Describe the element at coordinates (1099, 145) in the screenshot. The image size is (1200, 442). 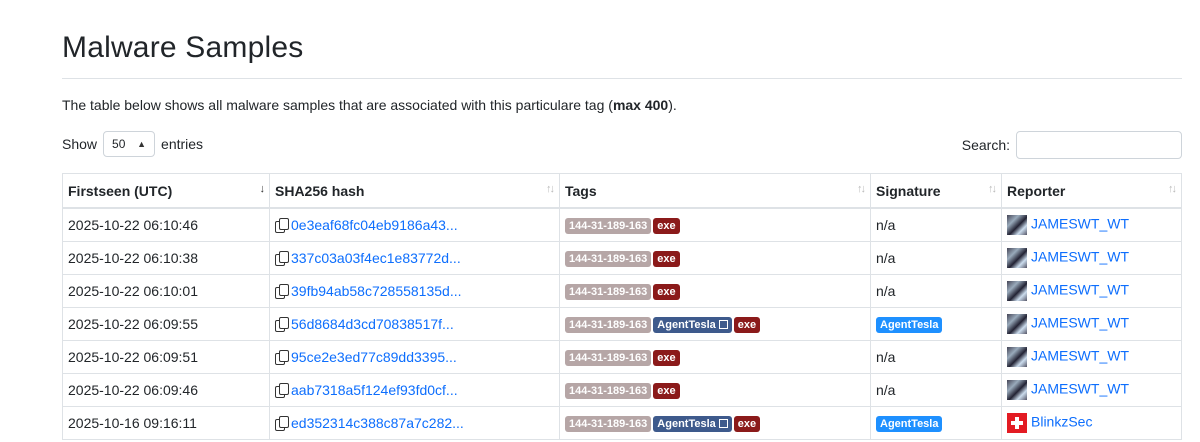
I see `search-input` at that location.